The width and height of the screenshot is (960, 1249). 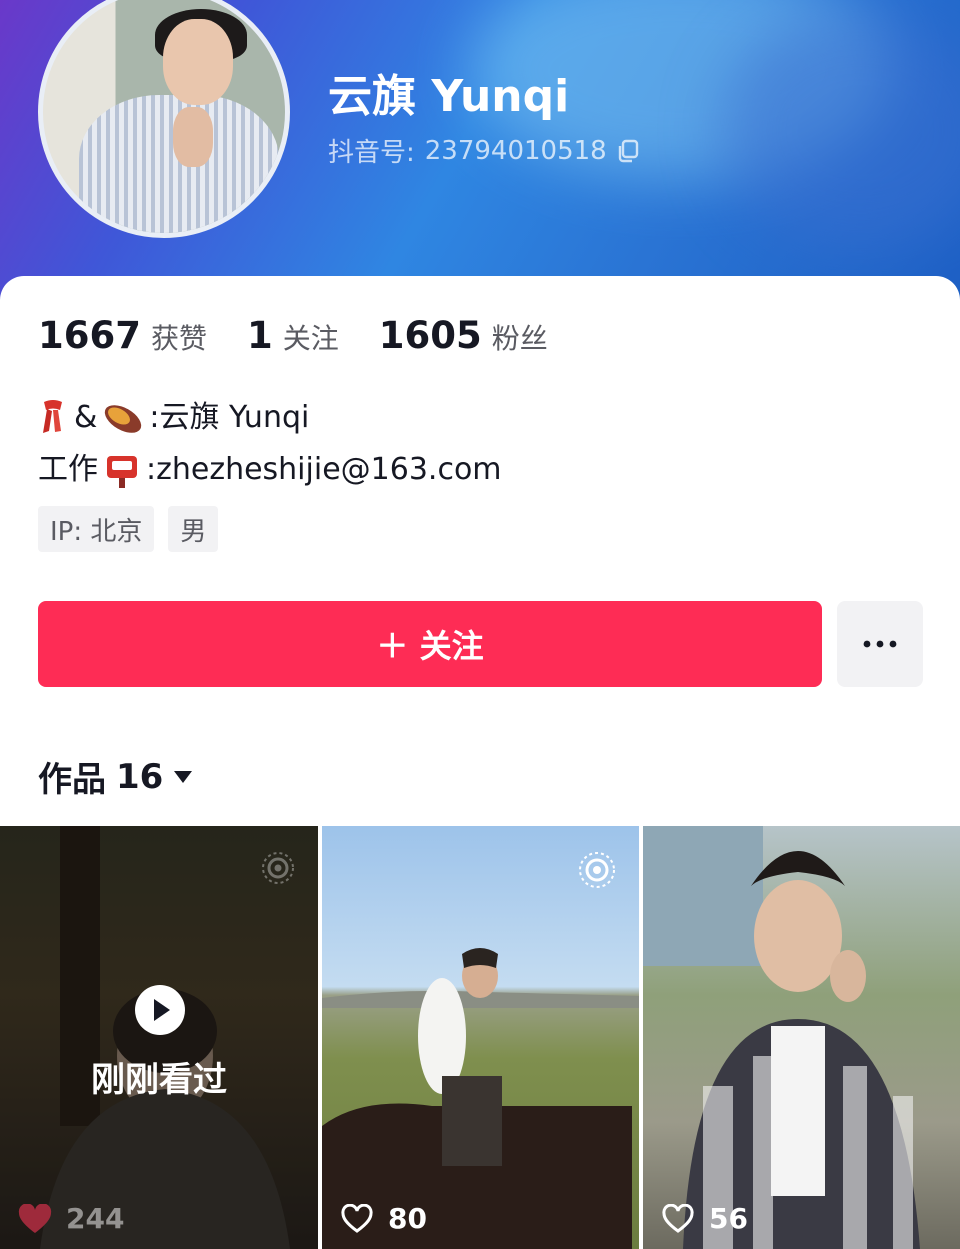 I want to click on profile-tags: IP: 北京 男, so click(x=128, y=529).